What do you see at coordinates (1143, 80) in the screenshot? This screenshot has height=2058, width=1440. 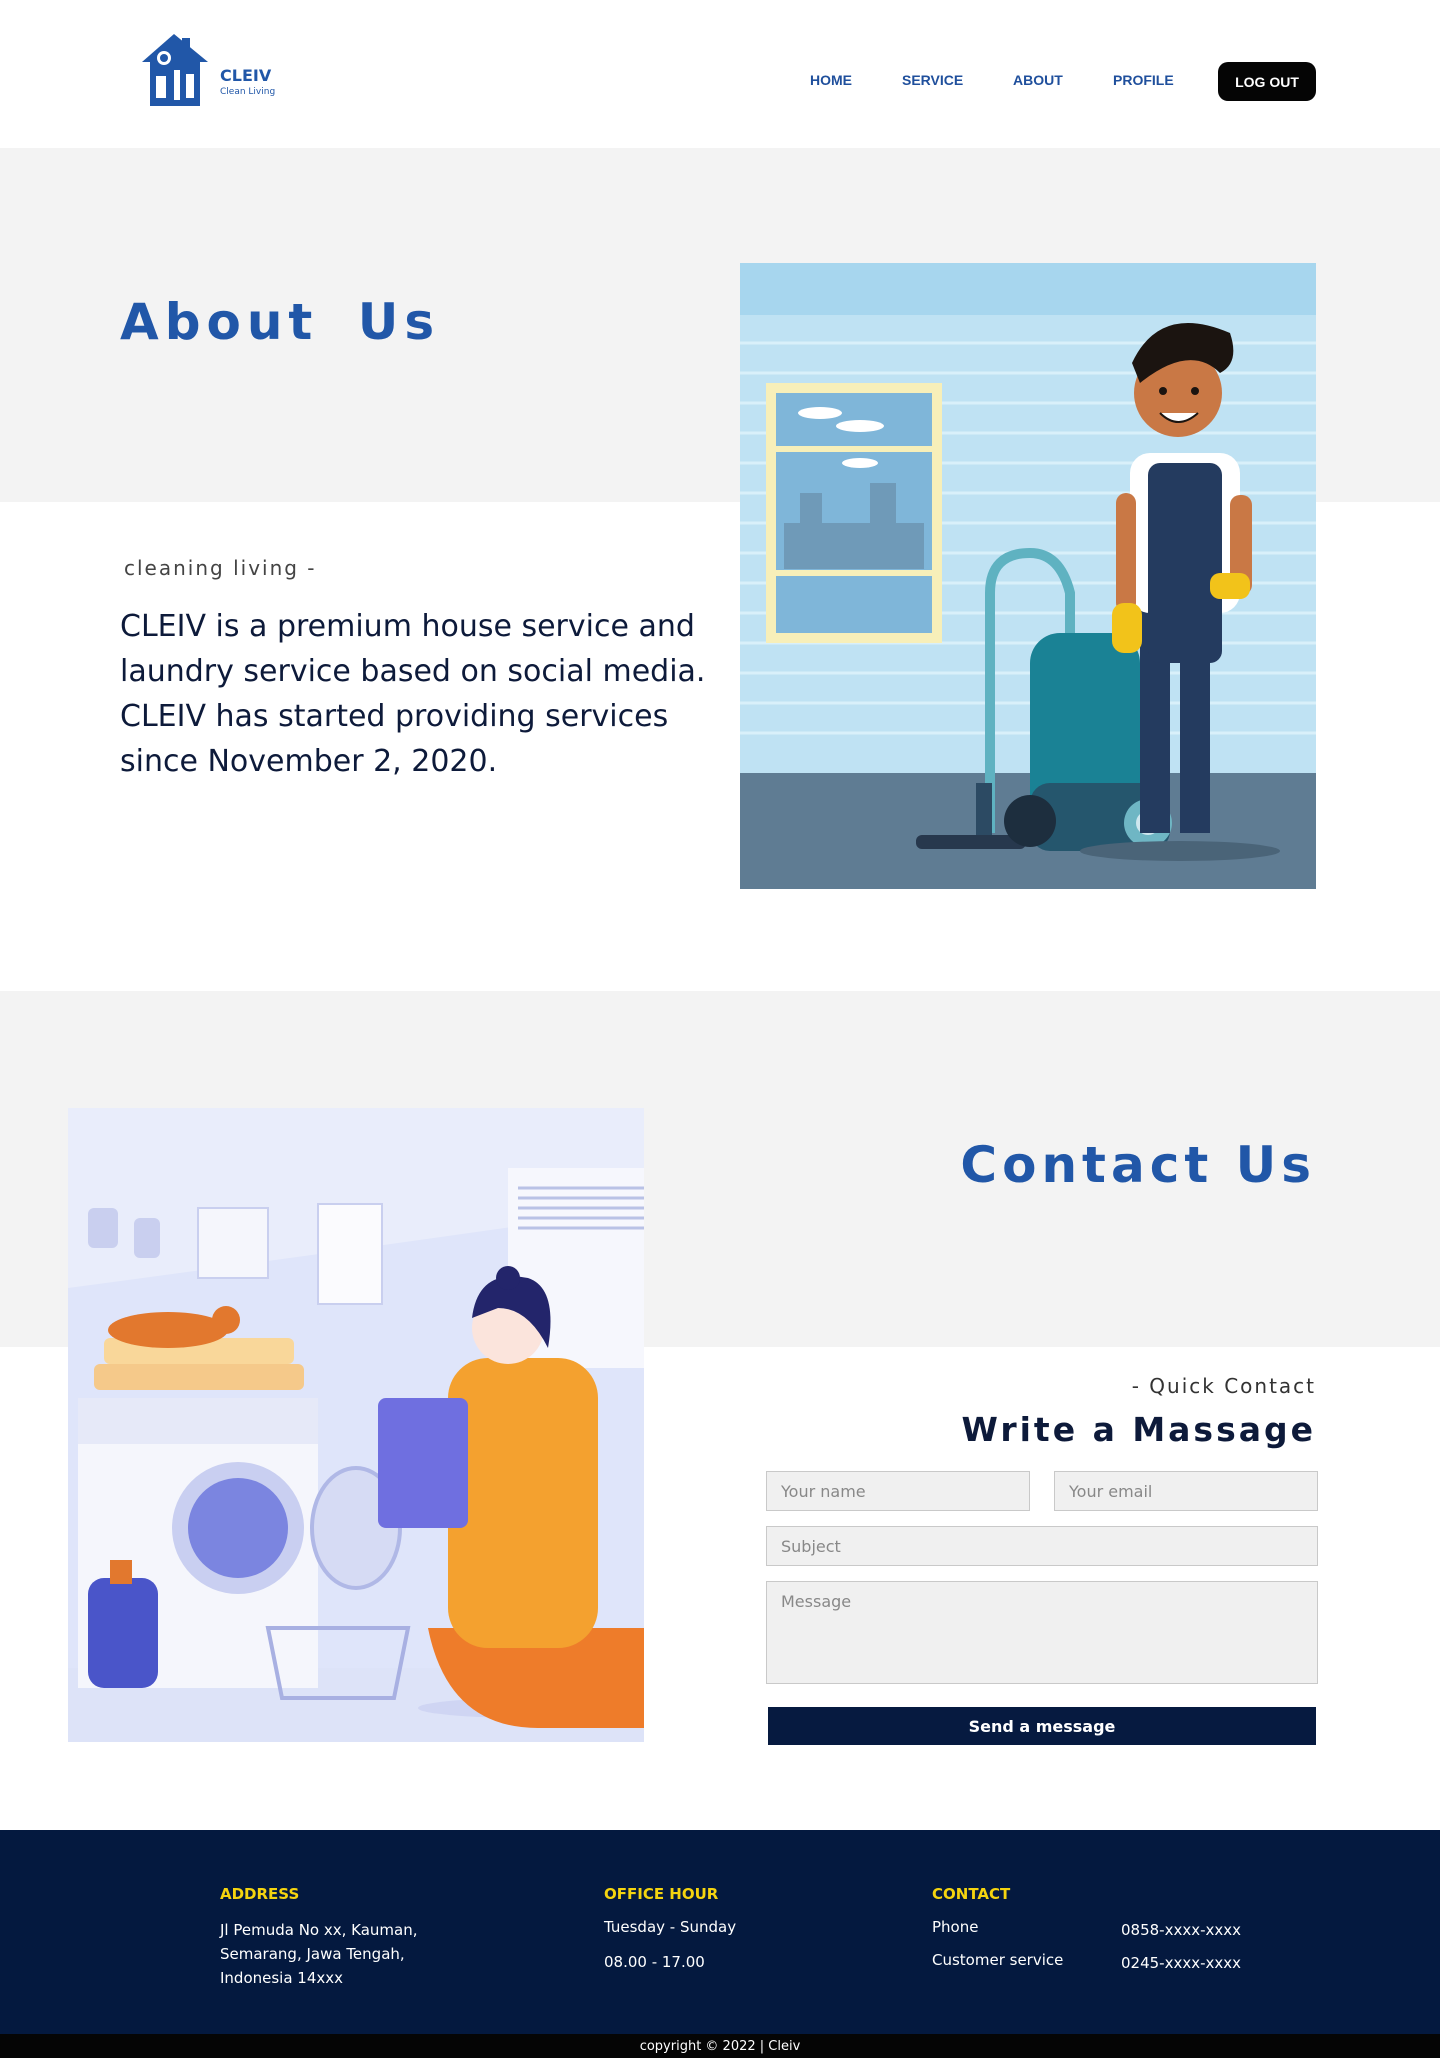 I see `nav-profile: PROFILE` at bounding box center [1143, 80].